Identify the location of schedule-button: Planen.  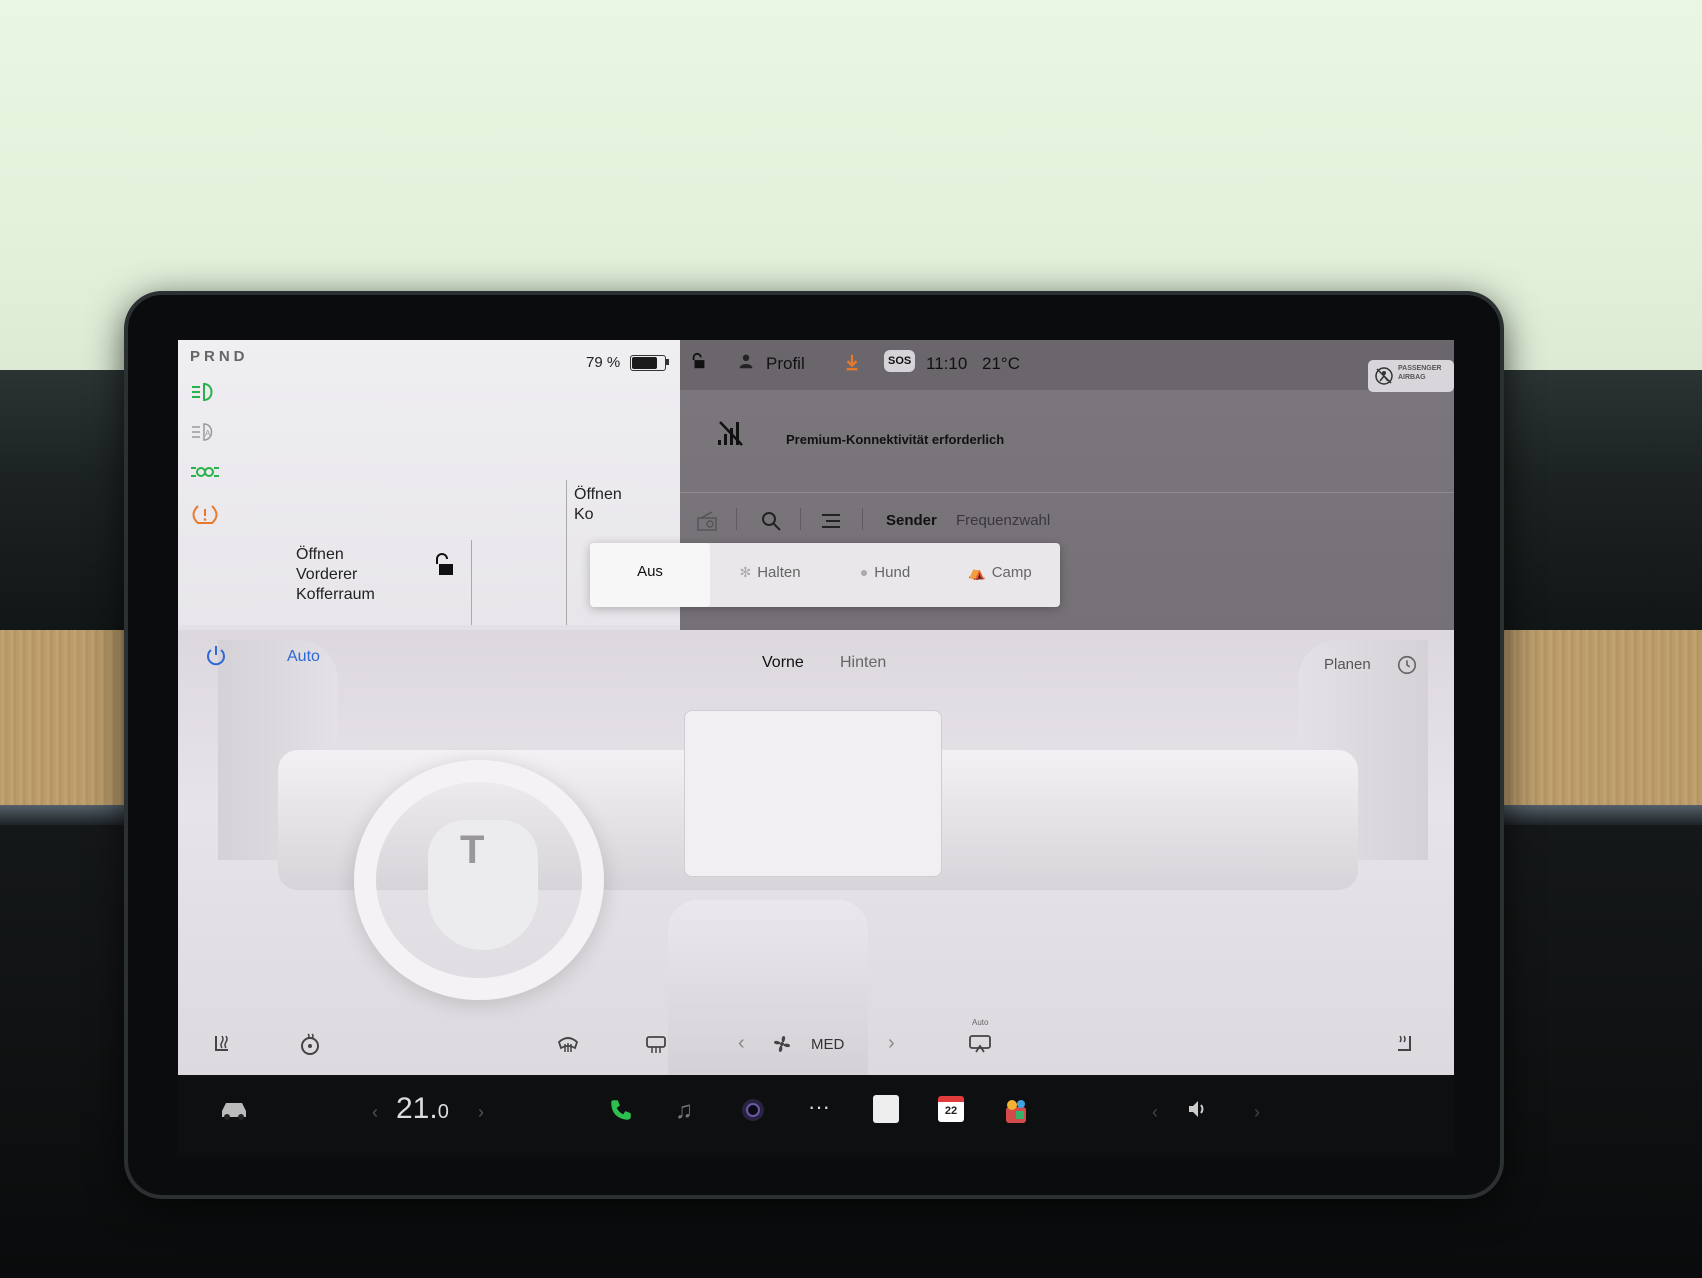
(1347, 664).